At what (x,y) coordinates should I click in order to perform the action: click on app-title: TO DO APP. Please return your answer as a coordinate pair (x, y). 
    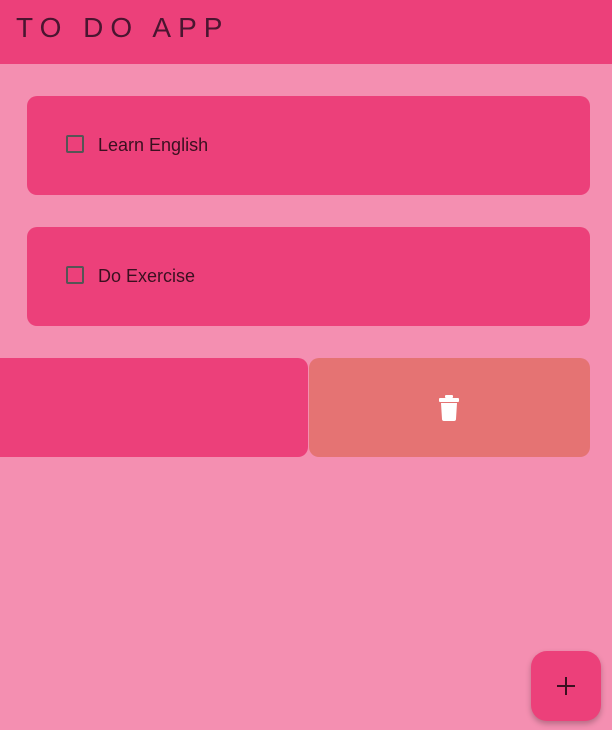
    Looking at the image, I should click on (123, 27).